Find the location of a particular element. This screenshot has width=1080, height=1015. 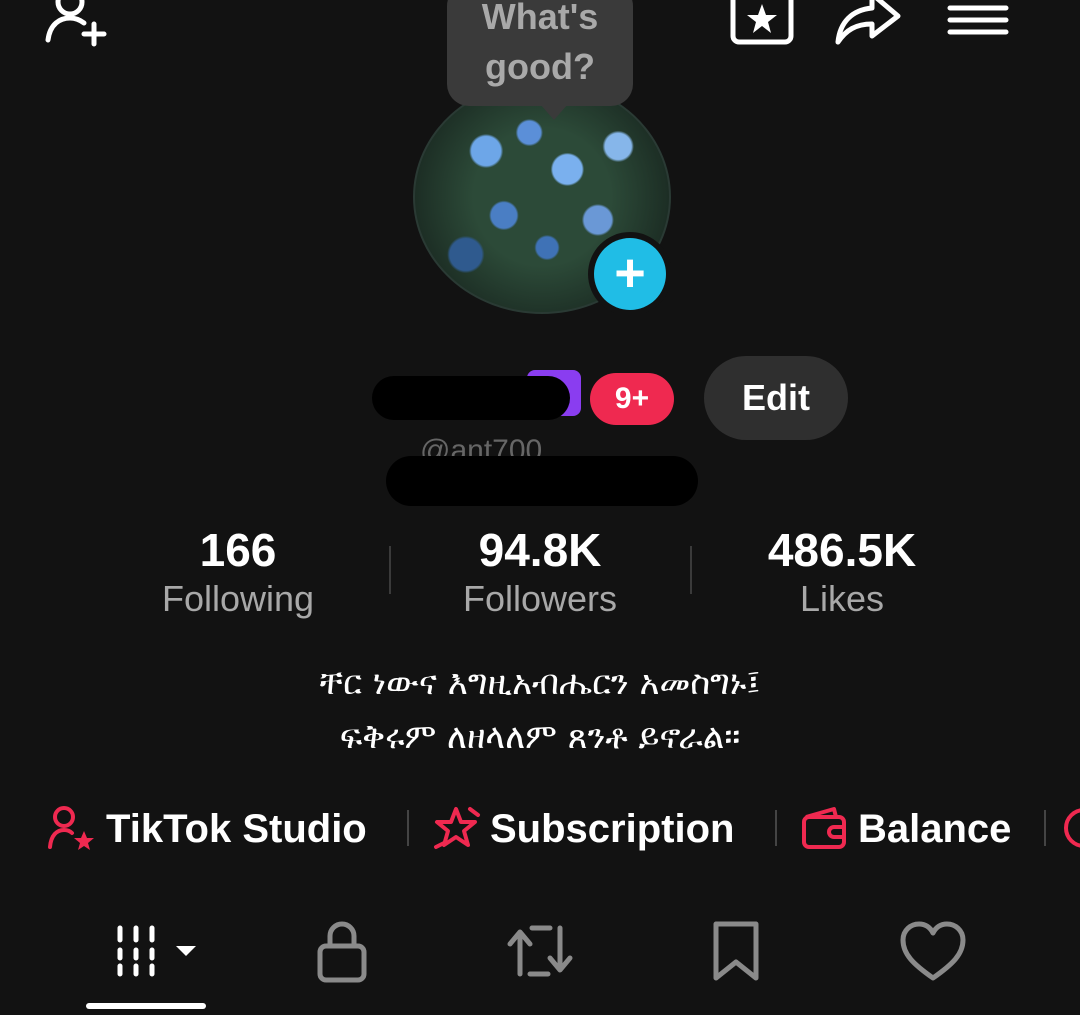

tab-private is located at coordinates (342, 951).